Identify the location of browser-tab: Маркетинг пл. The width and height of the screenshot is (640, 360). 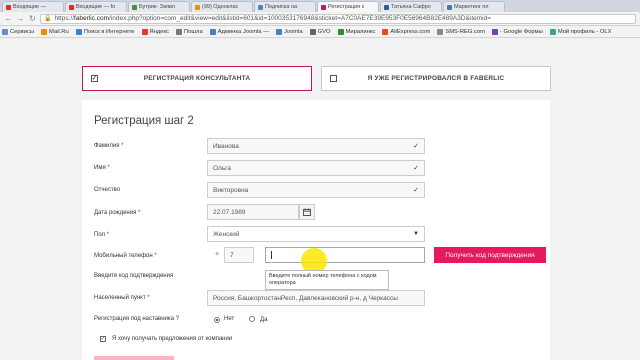
(474, 6).